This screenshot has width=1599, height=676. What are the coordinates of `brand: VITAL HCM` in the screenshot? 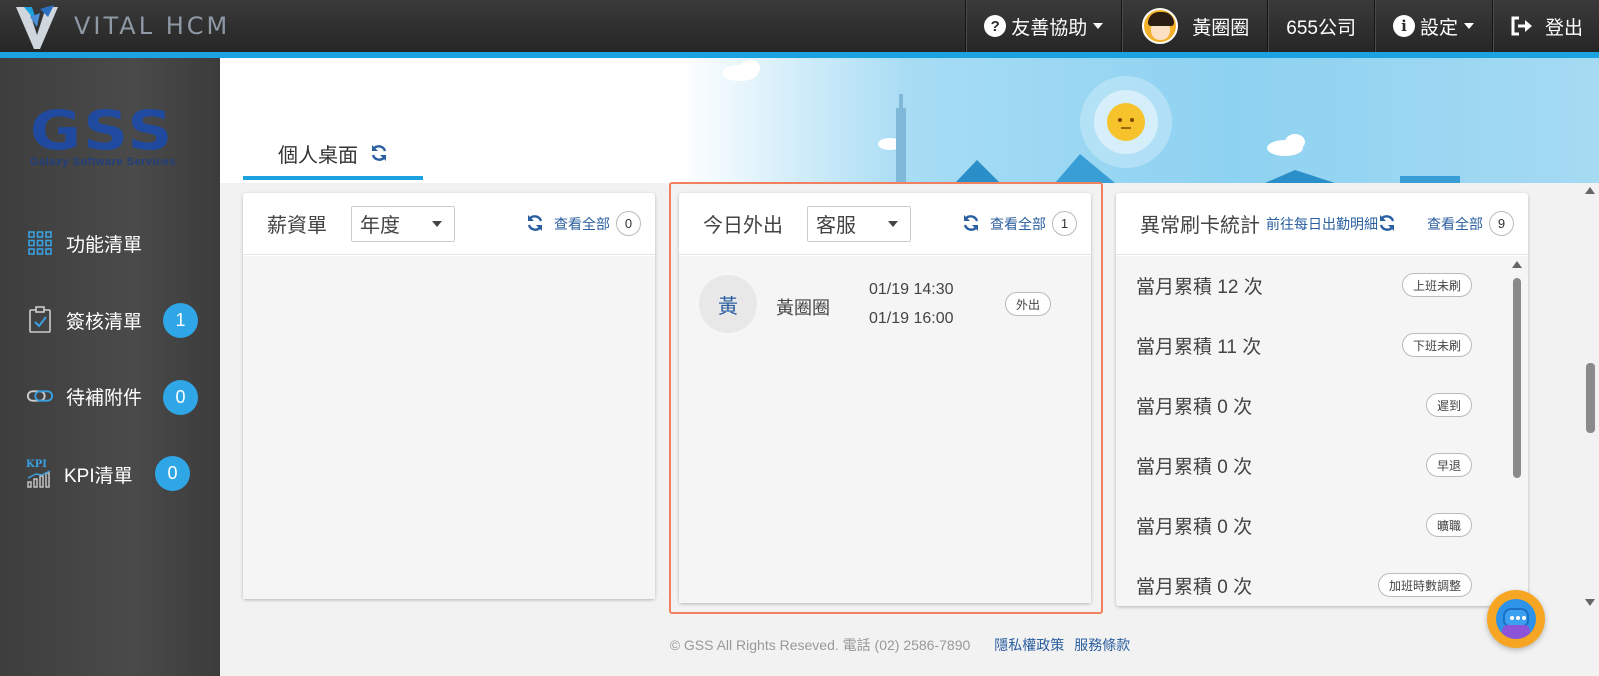 It's located at (120, 26).